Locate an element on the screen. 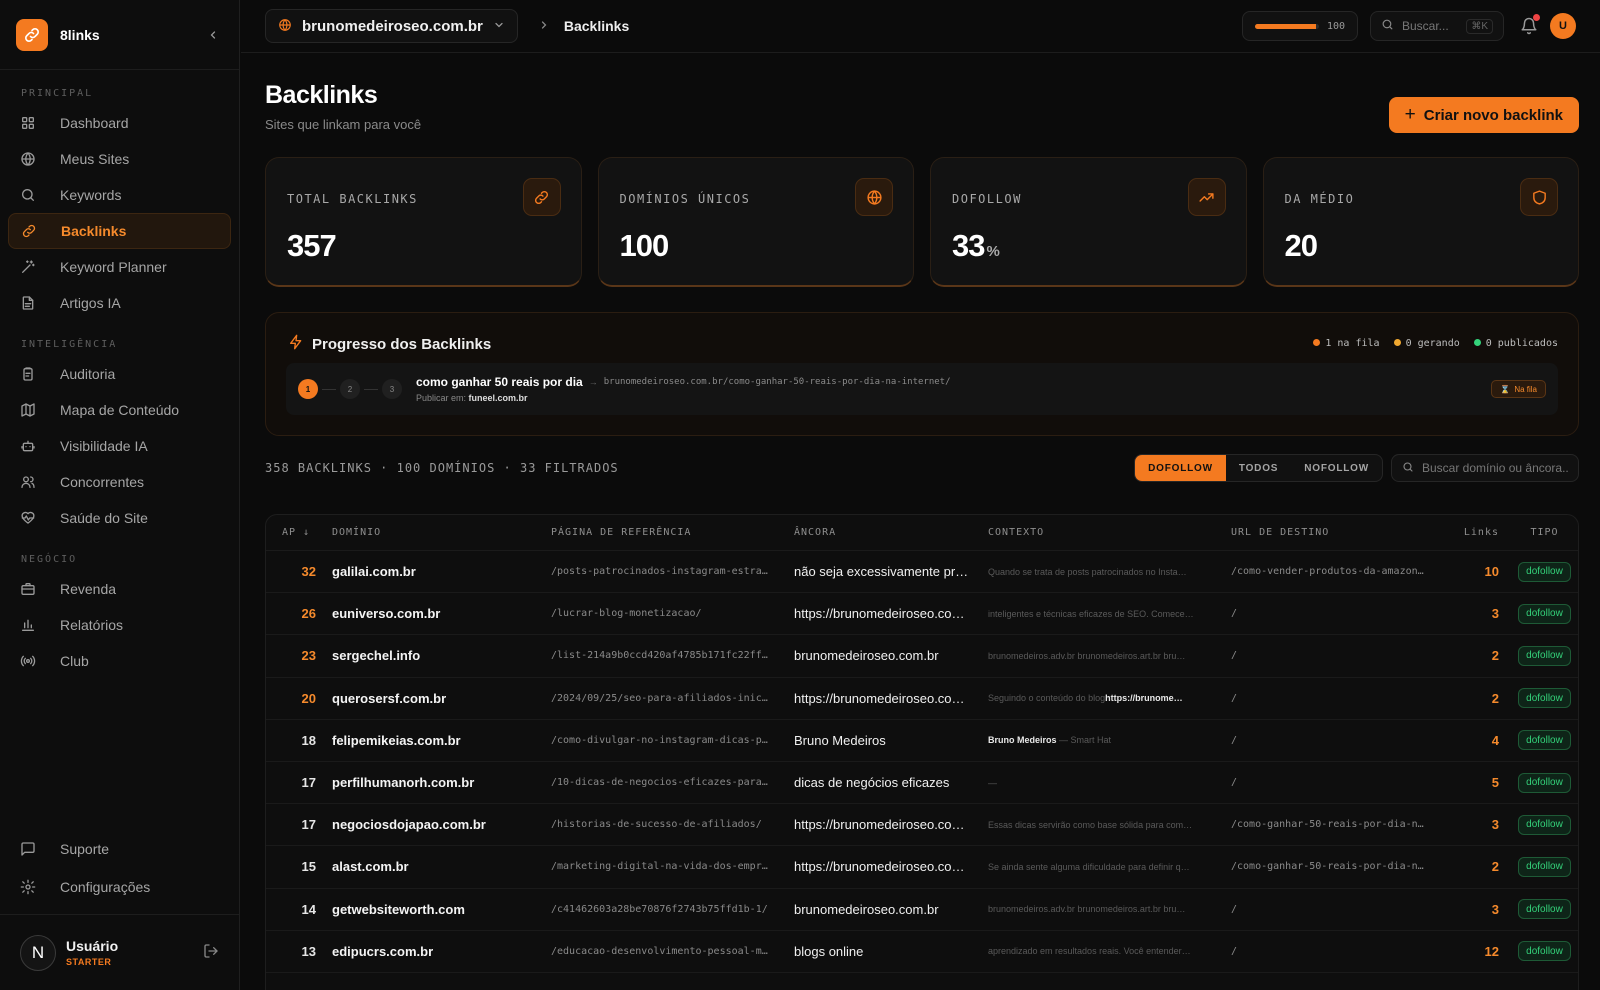 This screenshot has height=990, width=1600. domain-link: querosersf.com.br is located at coordinates (441, 698).